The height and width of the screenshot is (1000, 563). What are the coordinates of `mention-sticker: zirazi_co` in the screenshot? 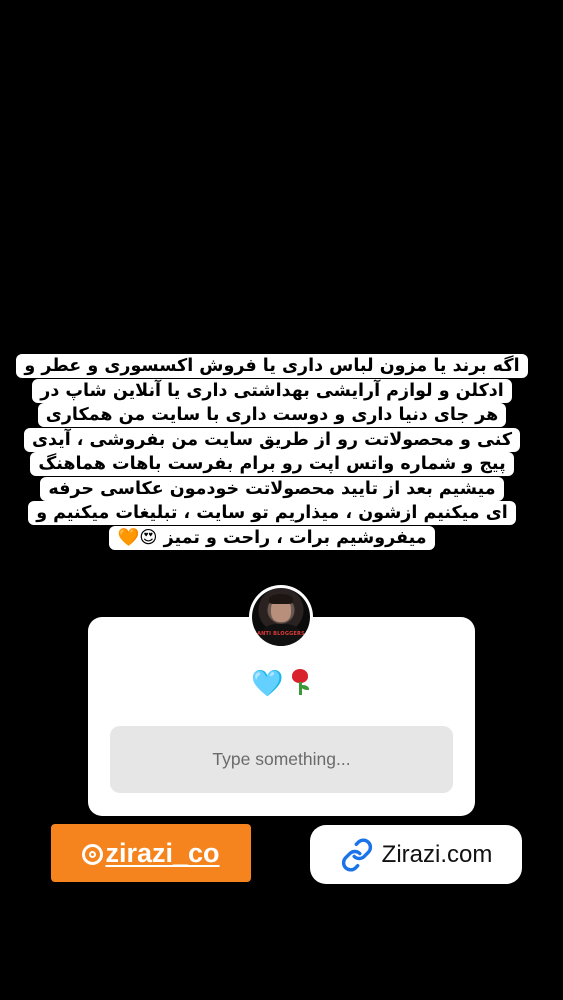 It's located at (151, 853).